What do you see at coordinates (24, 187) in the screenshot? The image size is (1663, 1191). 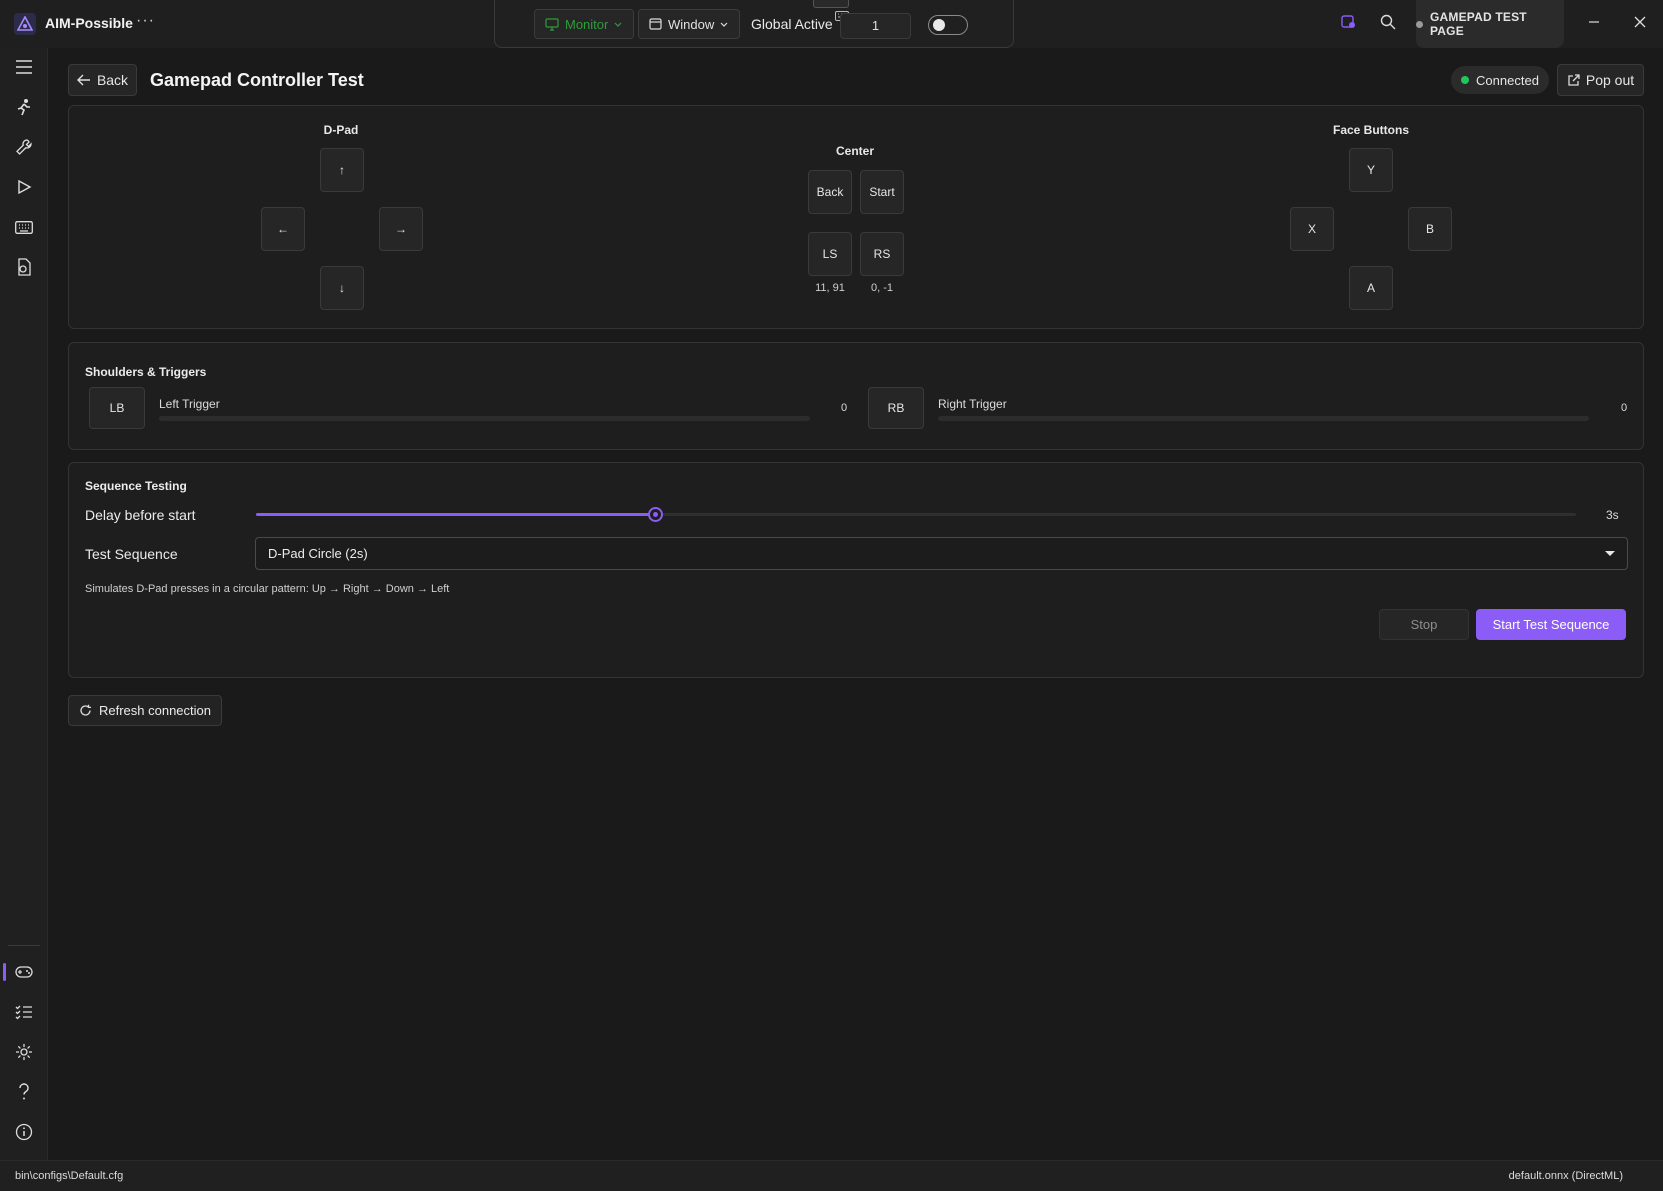 I see `play-icon` at bounding box center [24, 187].